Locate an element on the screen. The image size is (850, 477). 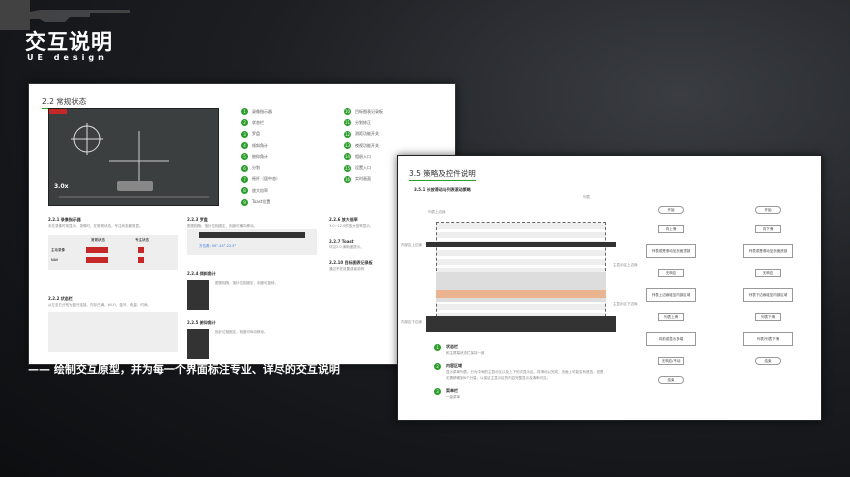
legend-item: 7 摇杆（居中态） is located at coordinates (260, 179).